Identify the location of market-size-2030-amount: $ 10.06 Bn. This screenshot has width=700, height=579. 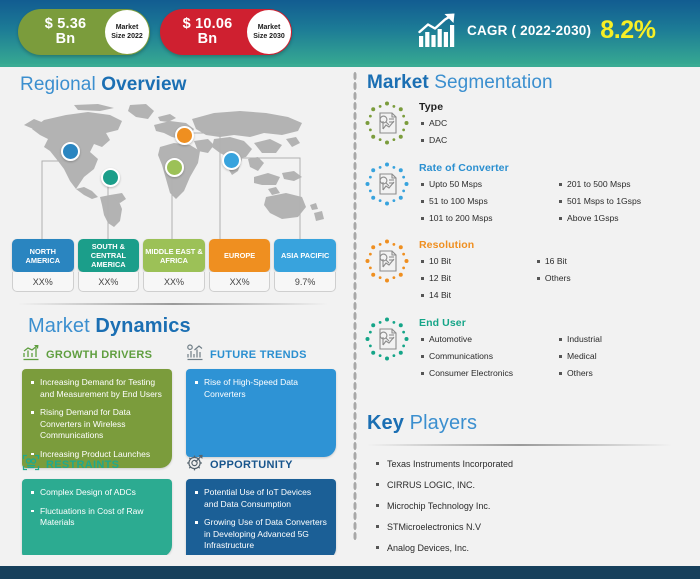
(207, 31).